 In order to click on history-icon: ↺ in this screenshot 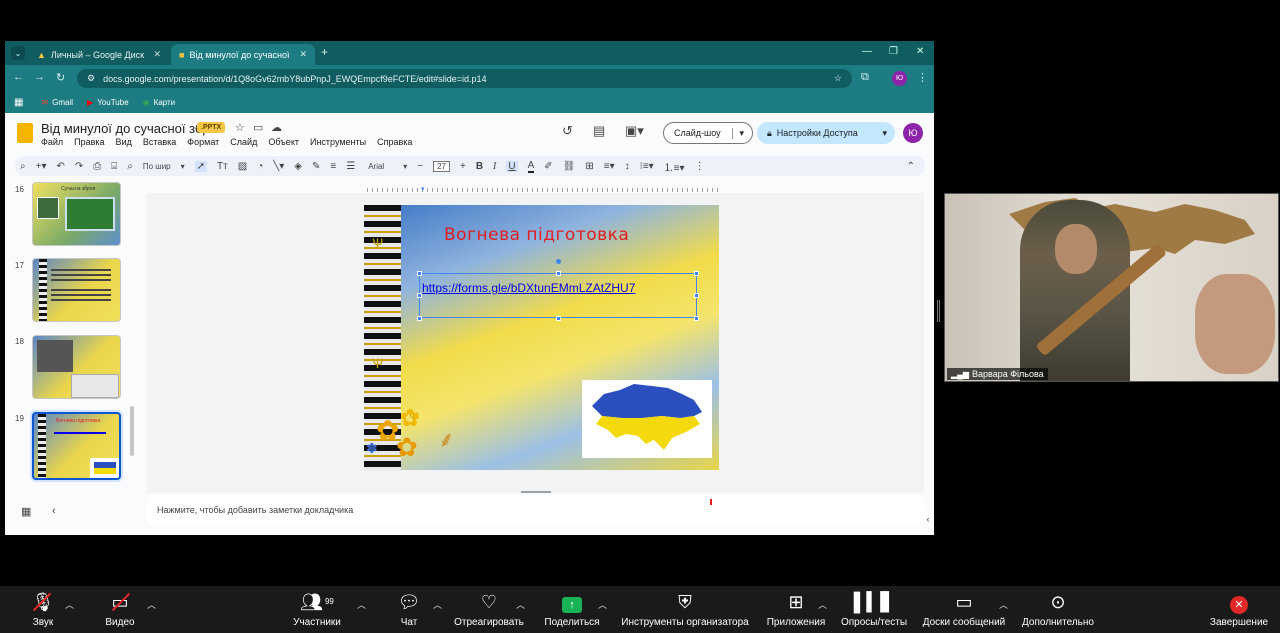, I will do `click(567, 131)`.